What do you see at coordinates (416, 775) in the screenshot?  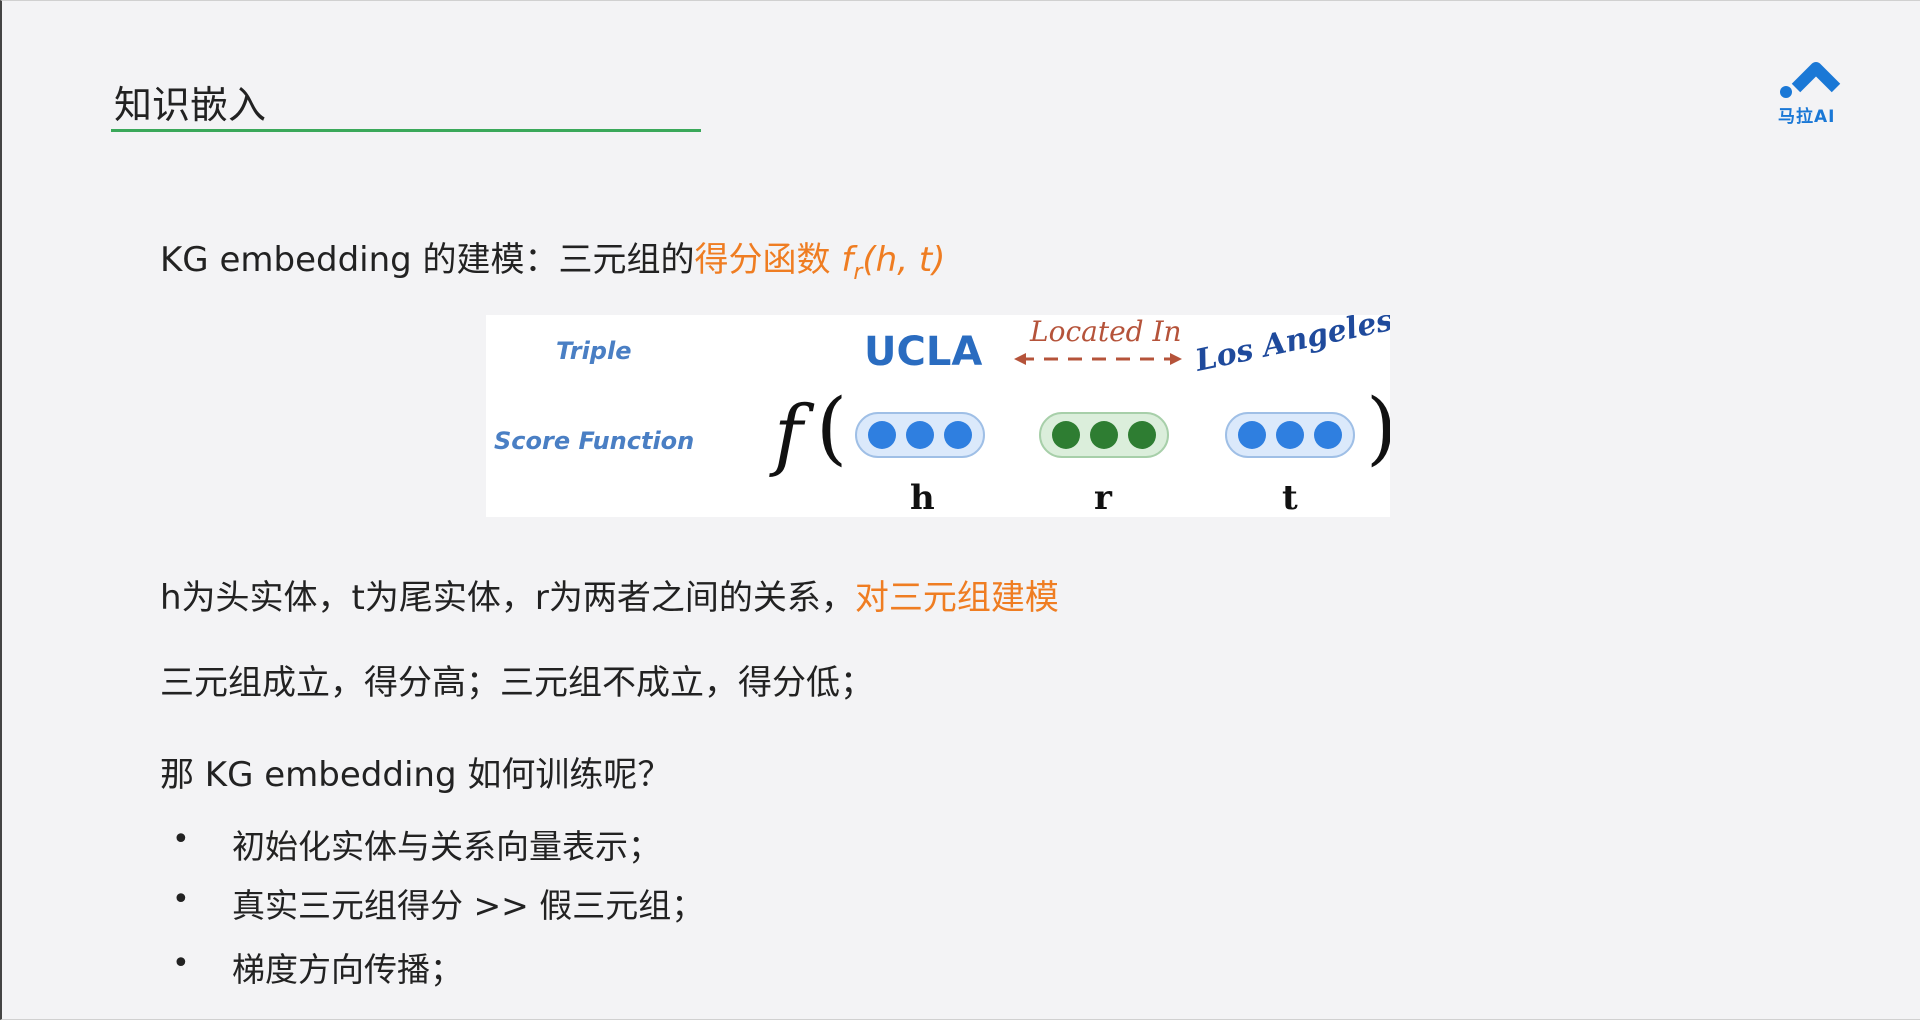 I see `training-question-line: 那 KG embedding 如何训练呢？` at bounding box center [416, 775].